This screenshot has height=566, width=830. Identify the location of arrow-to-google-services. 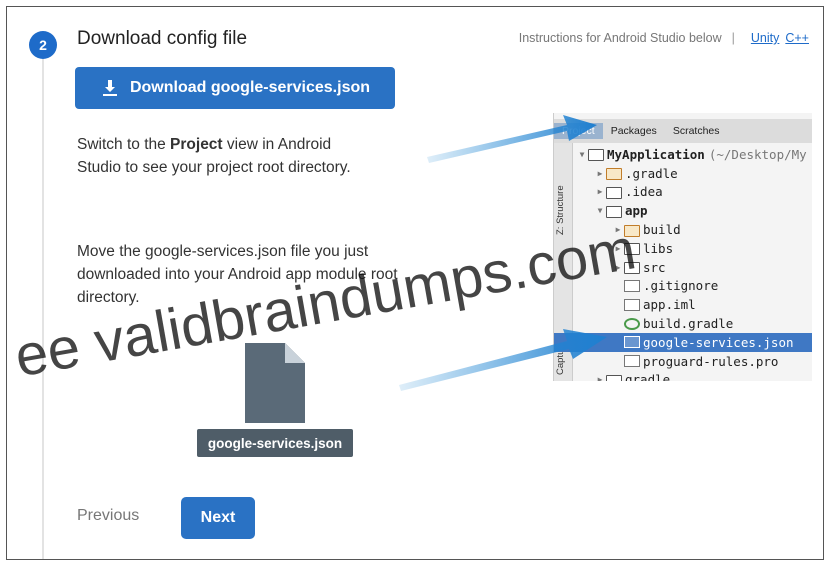
(503, 360).